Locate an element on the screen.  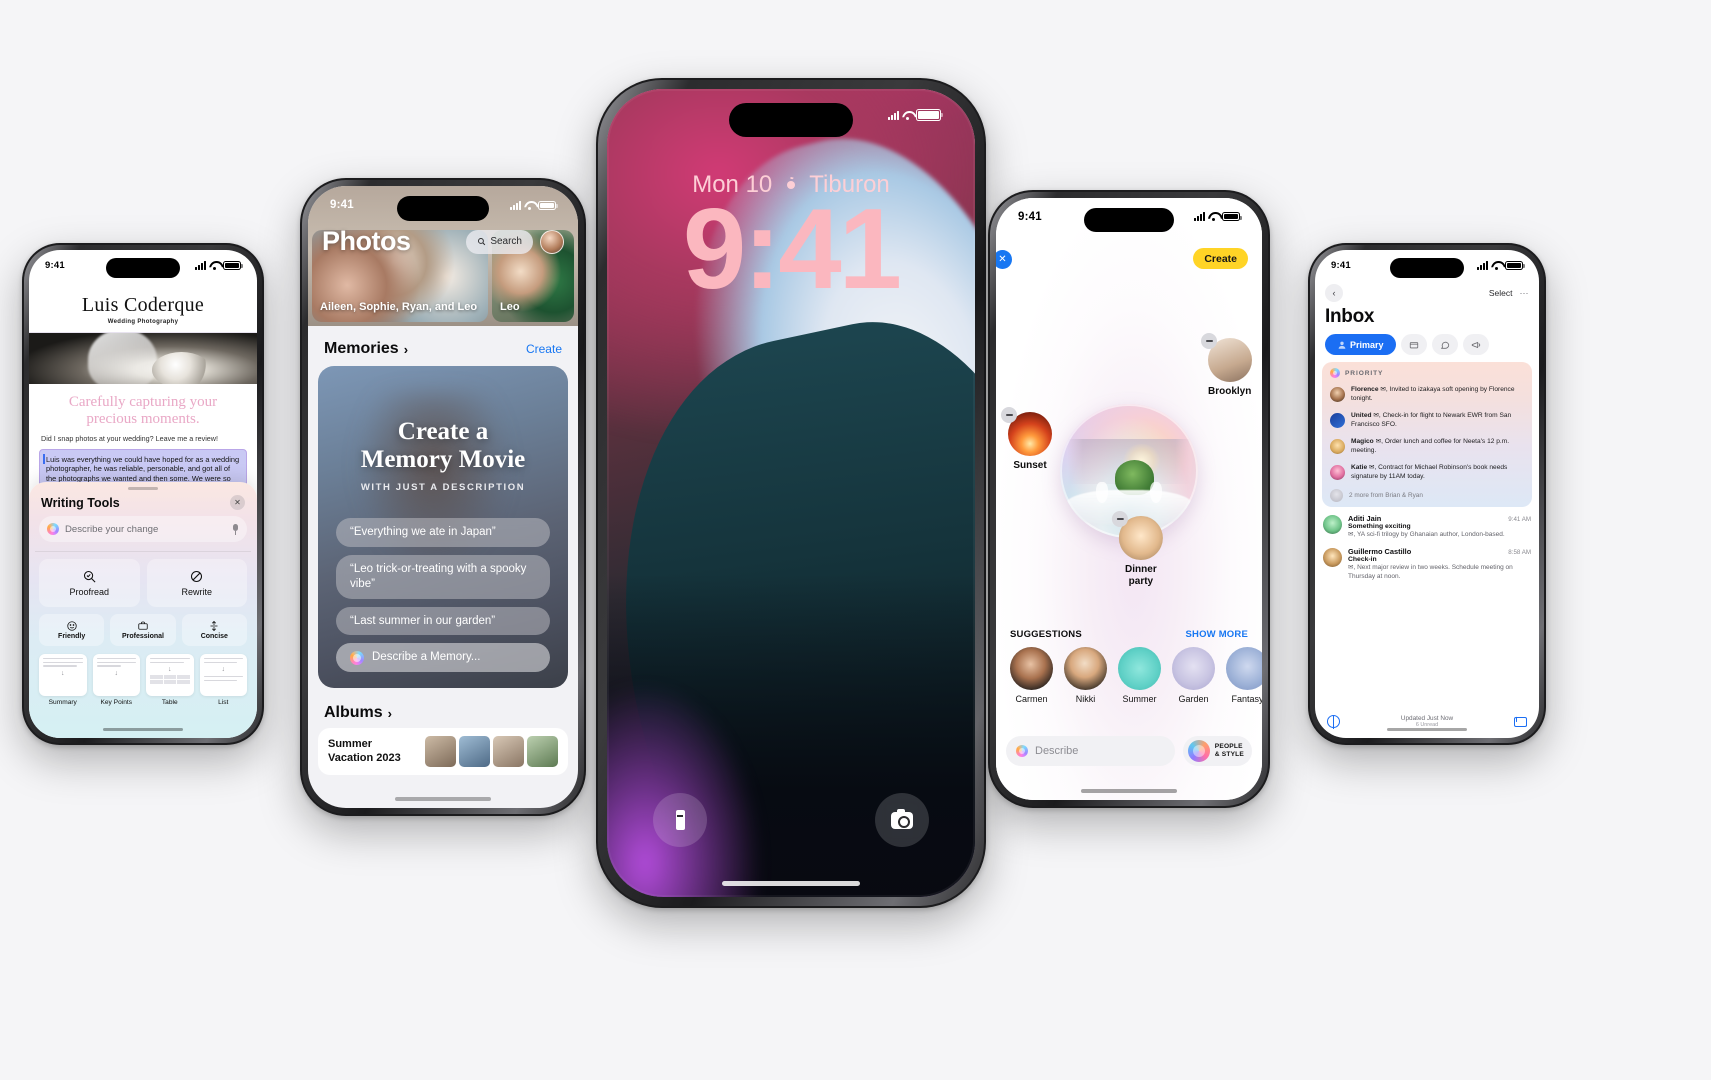
describe-input: Describe is located at coordinates (1090, 751).